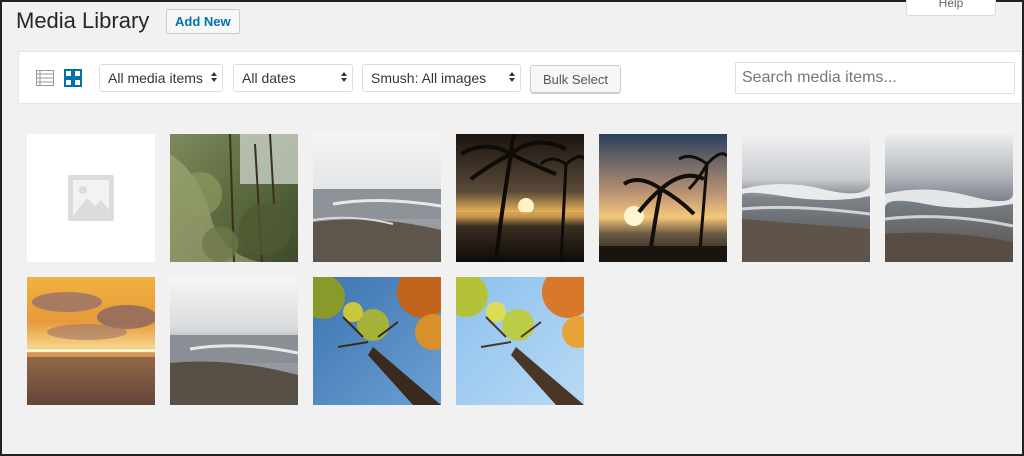  Describe the element at coordinates (875, 78) in the screenshot. I see `search-input` at that location.